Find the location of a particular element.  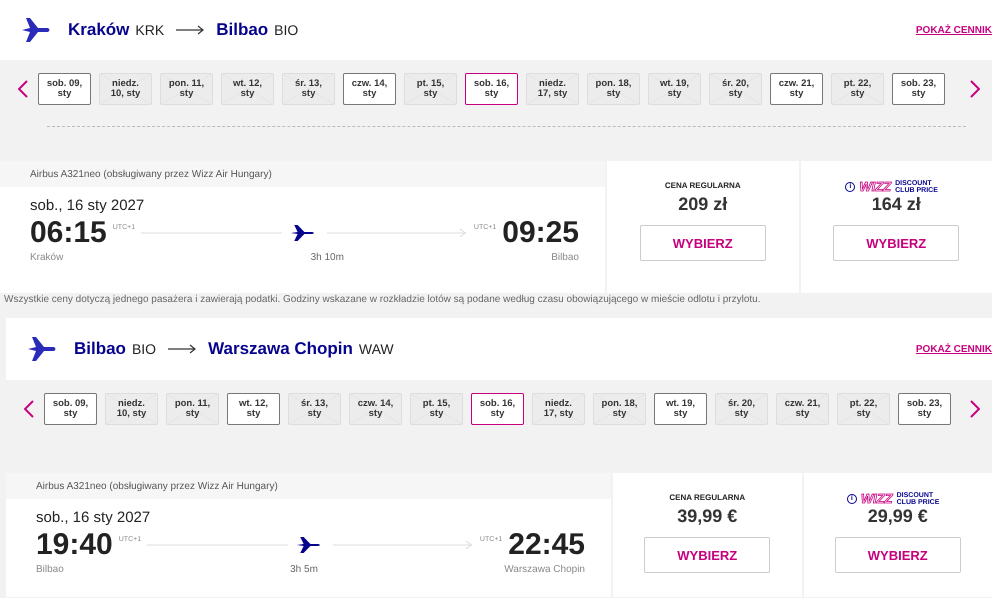

origin-code: BIO is located at coordinates (144, 349).